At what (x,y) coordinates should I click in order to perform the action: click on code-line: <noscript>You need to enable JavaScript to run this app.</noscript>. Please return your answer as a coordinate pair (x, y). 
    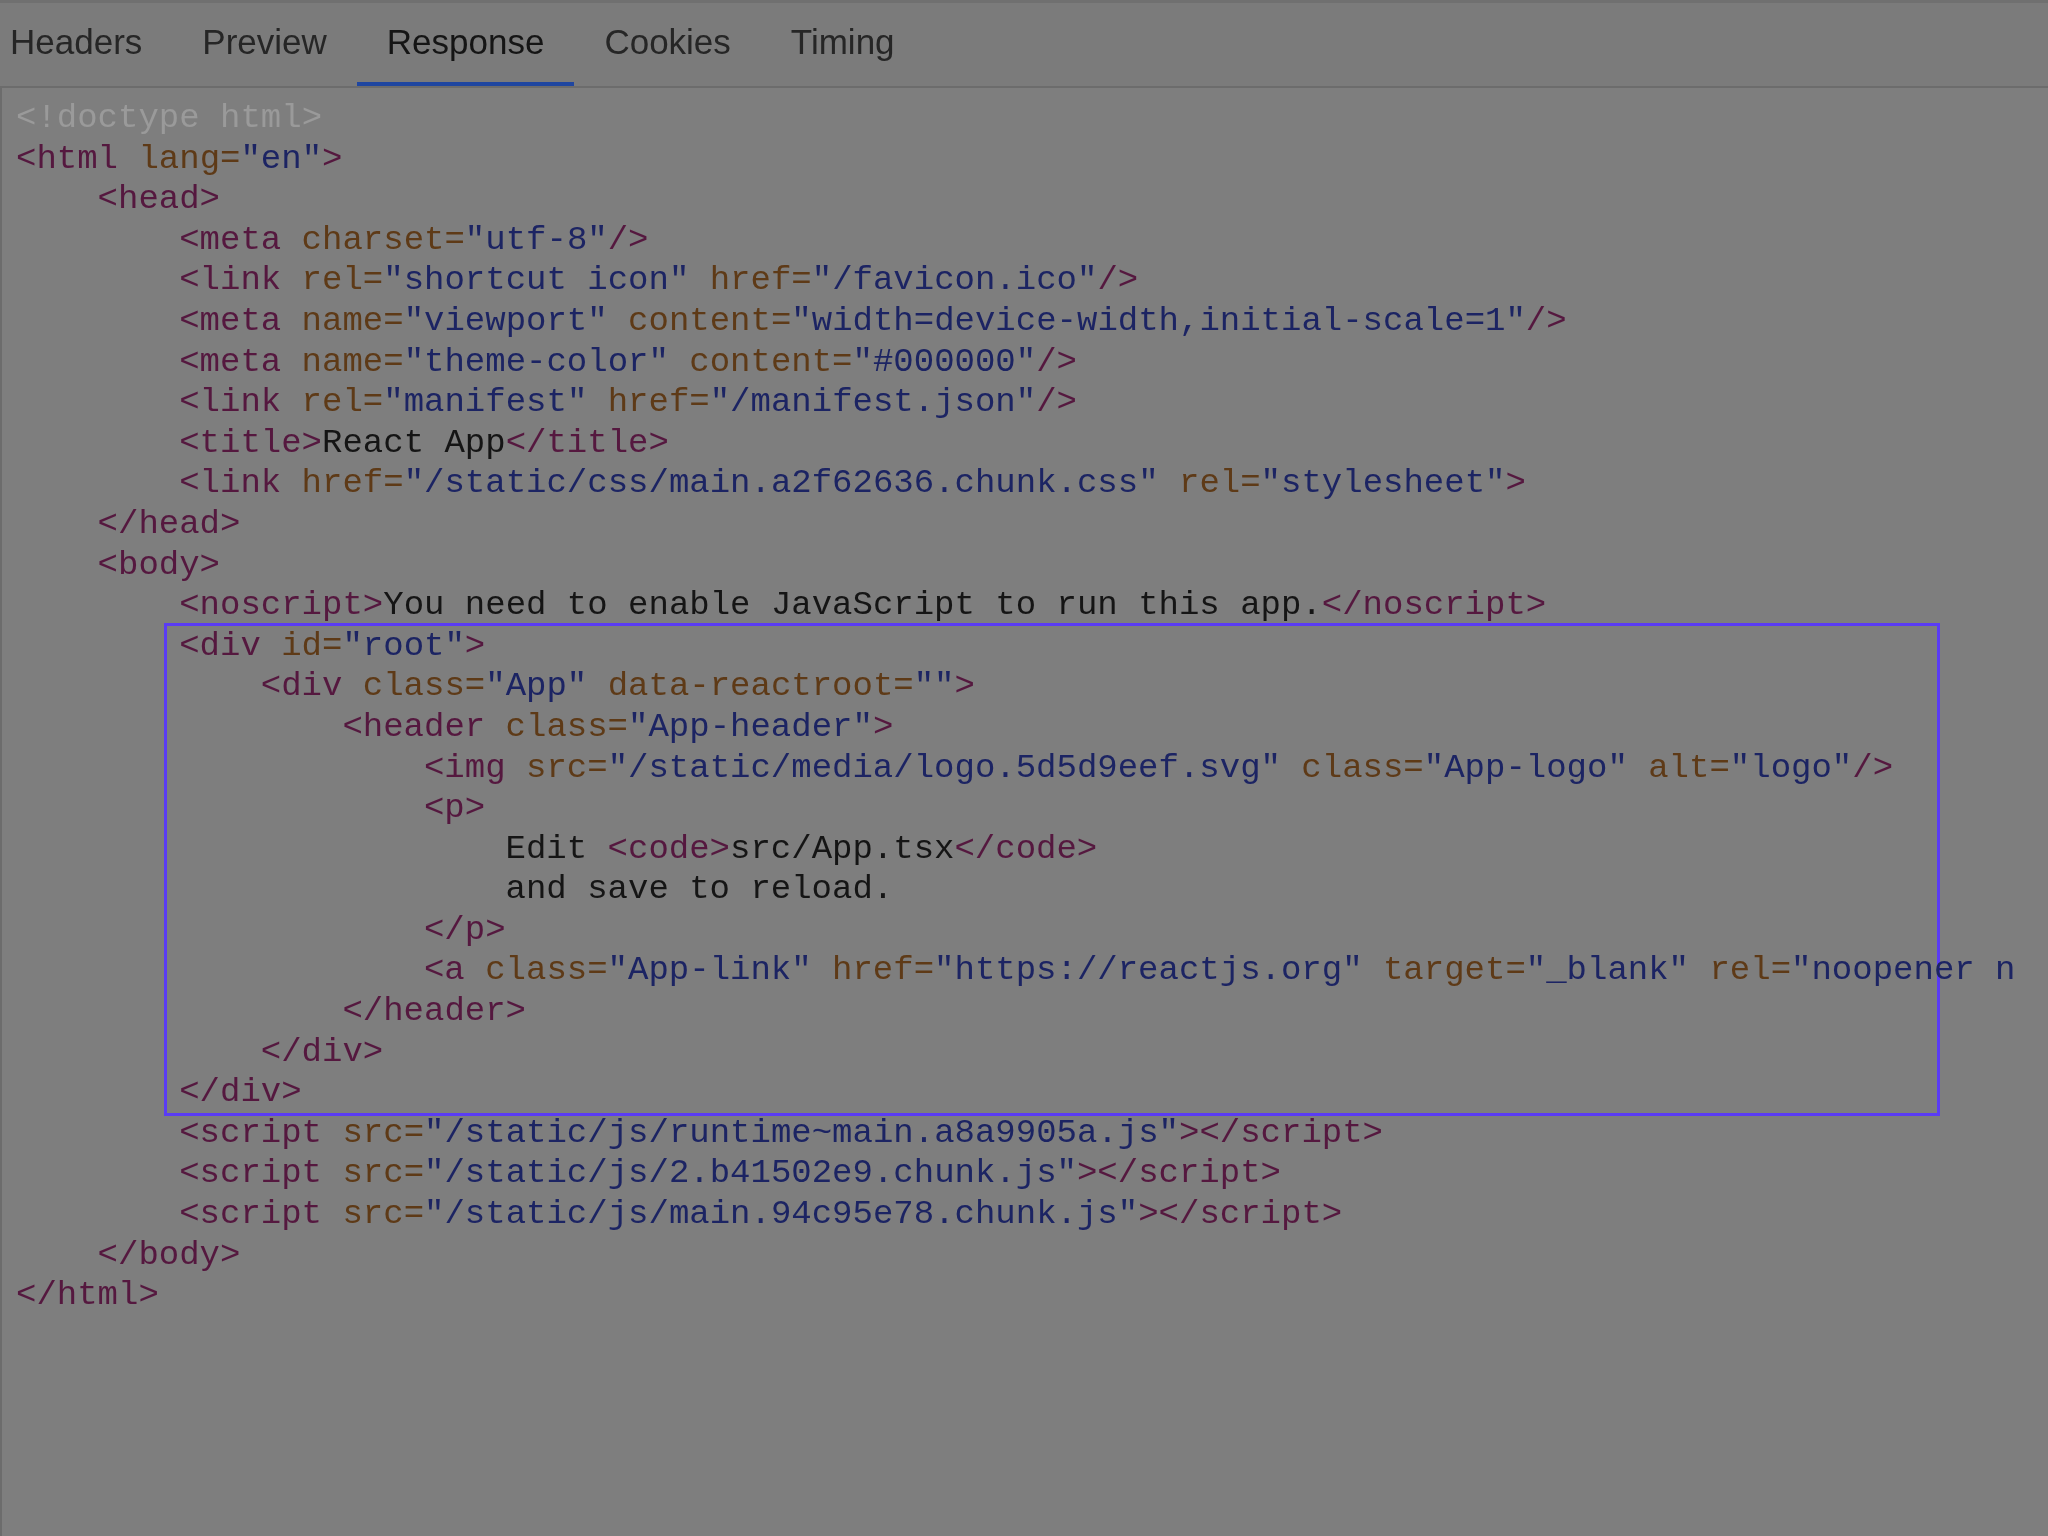
    Looking at the image, I should click on (863, 605).